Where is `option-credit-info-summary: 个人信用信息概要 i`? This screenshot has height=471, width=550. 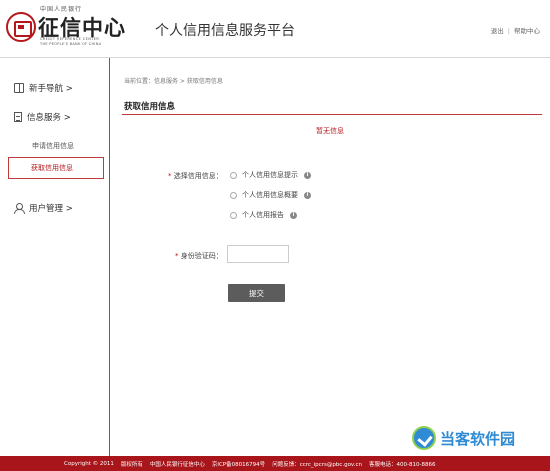
option-credit-info-summary: 个人信用信息概要 i is located at coordinates (270, 195).